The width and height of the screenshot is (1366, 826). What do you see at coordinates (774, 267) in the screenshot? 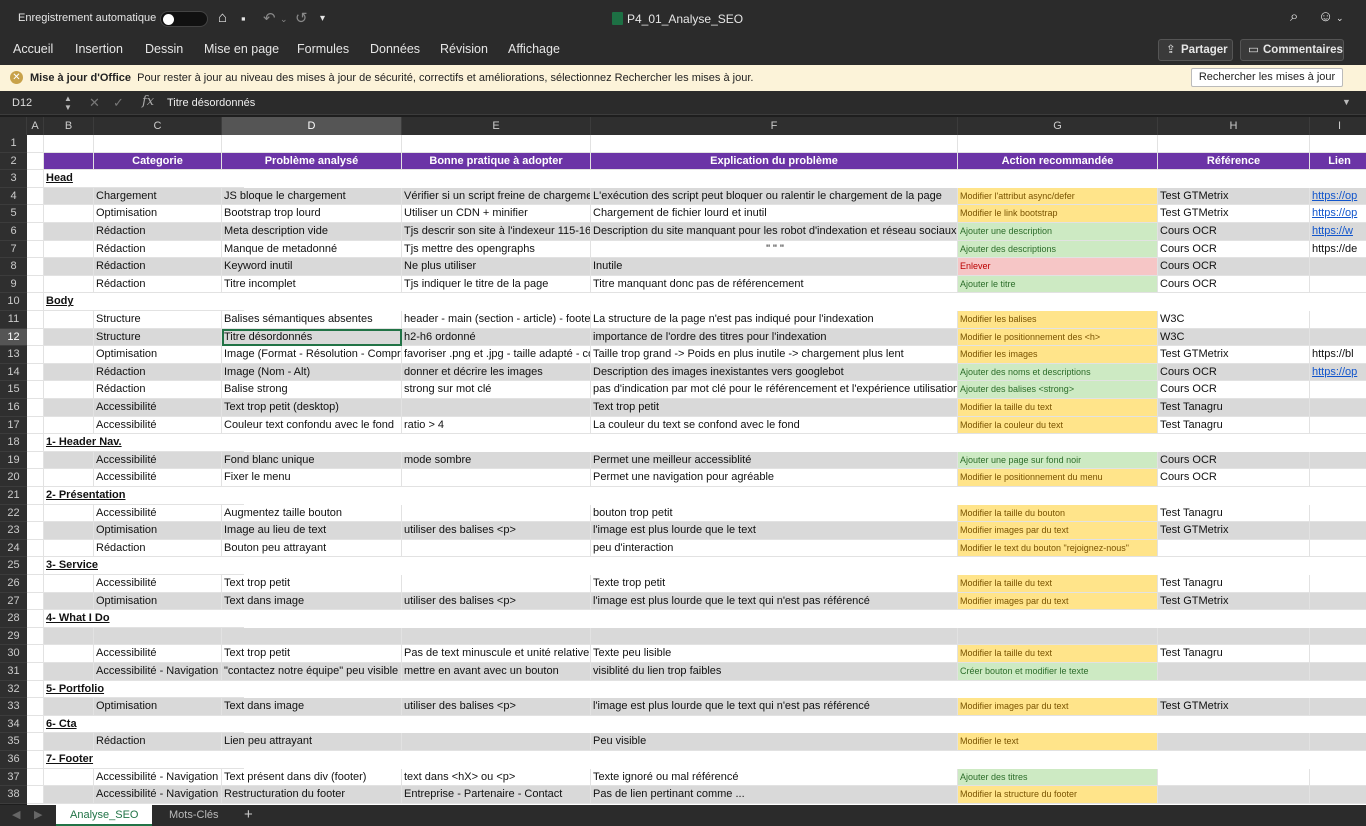
I see `cell-f: Inutile` at bounding box center [774, 267].